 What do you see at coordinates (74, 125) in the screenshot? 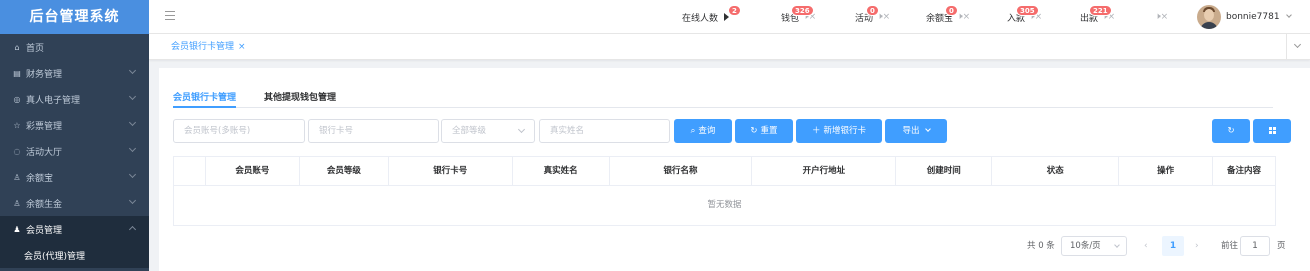
I see `sidebar-item-lottery: ☆ 彩票管理` at bounding box center [74, 125].